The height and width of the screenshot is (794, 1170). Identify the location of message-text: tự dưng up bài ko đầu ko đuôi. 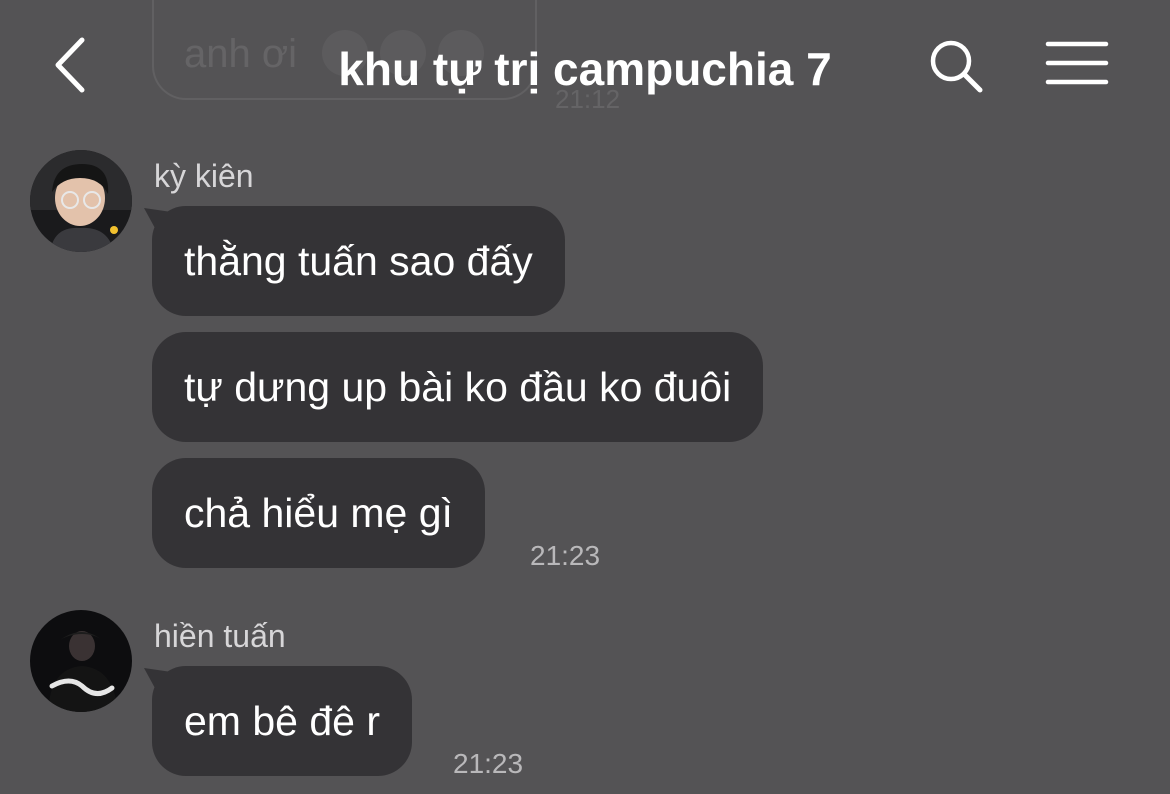
(458, 386).